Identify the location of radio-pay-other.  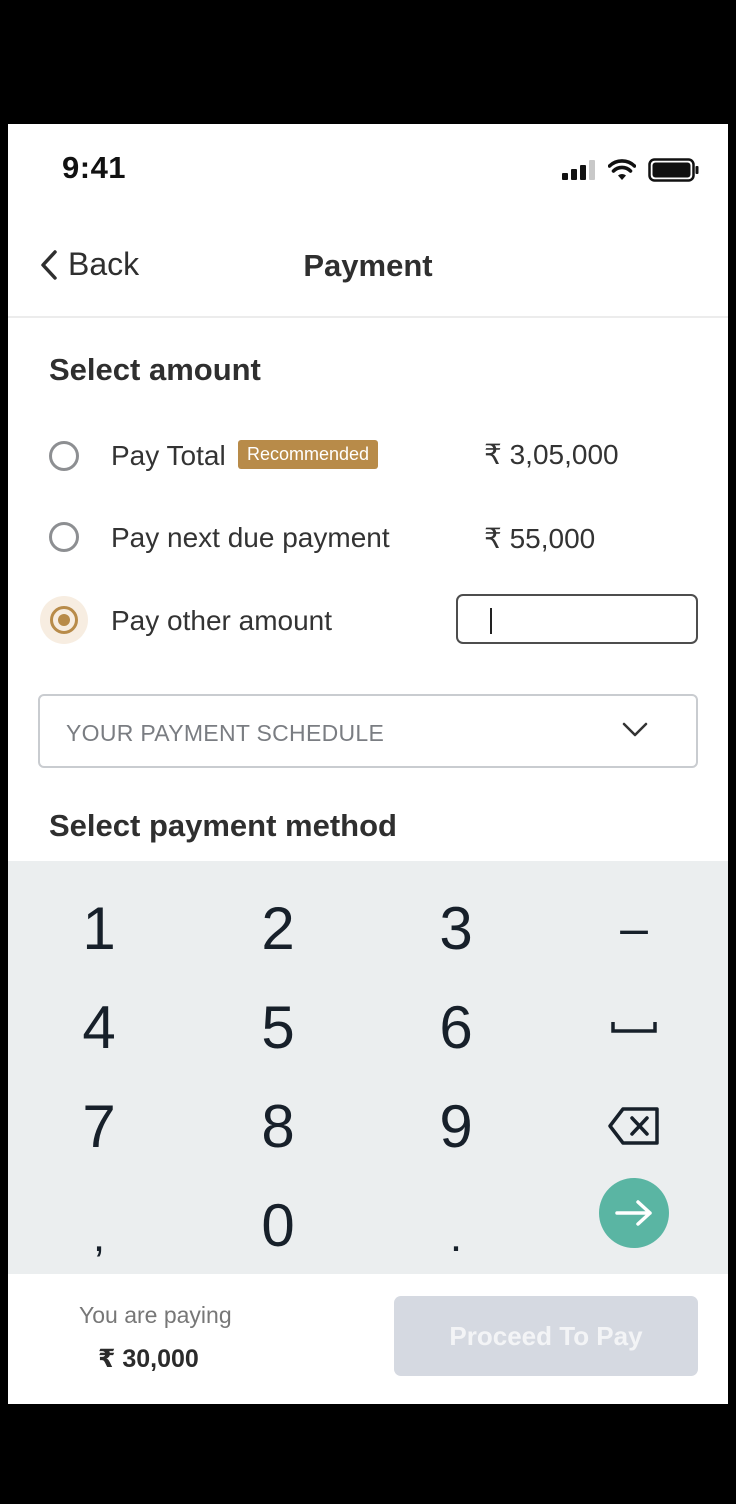
(64, 620).